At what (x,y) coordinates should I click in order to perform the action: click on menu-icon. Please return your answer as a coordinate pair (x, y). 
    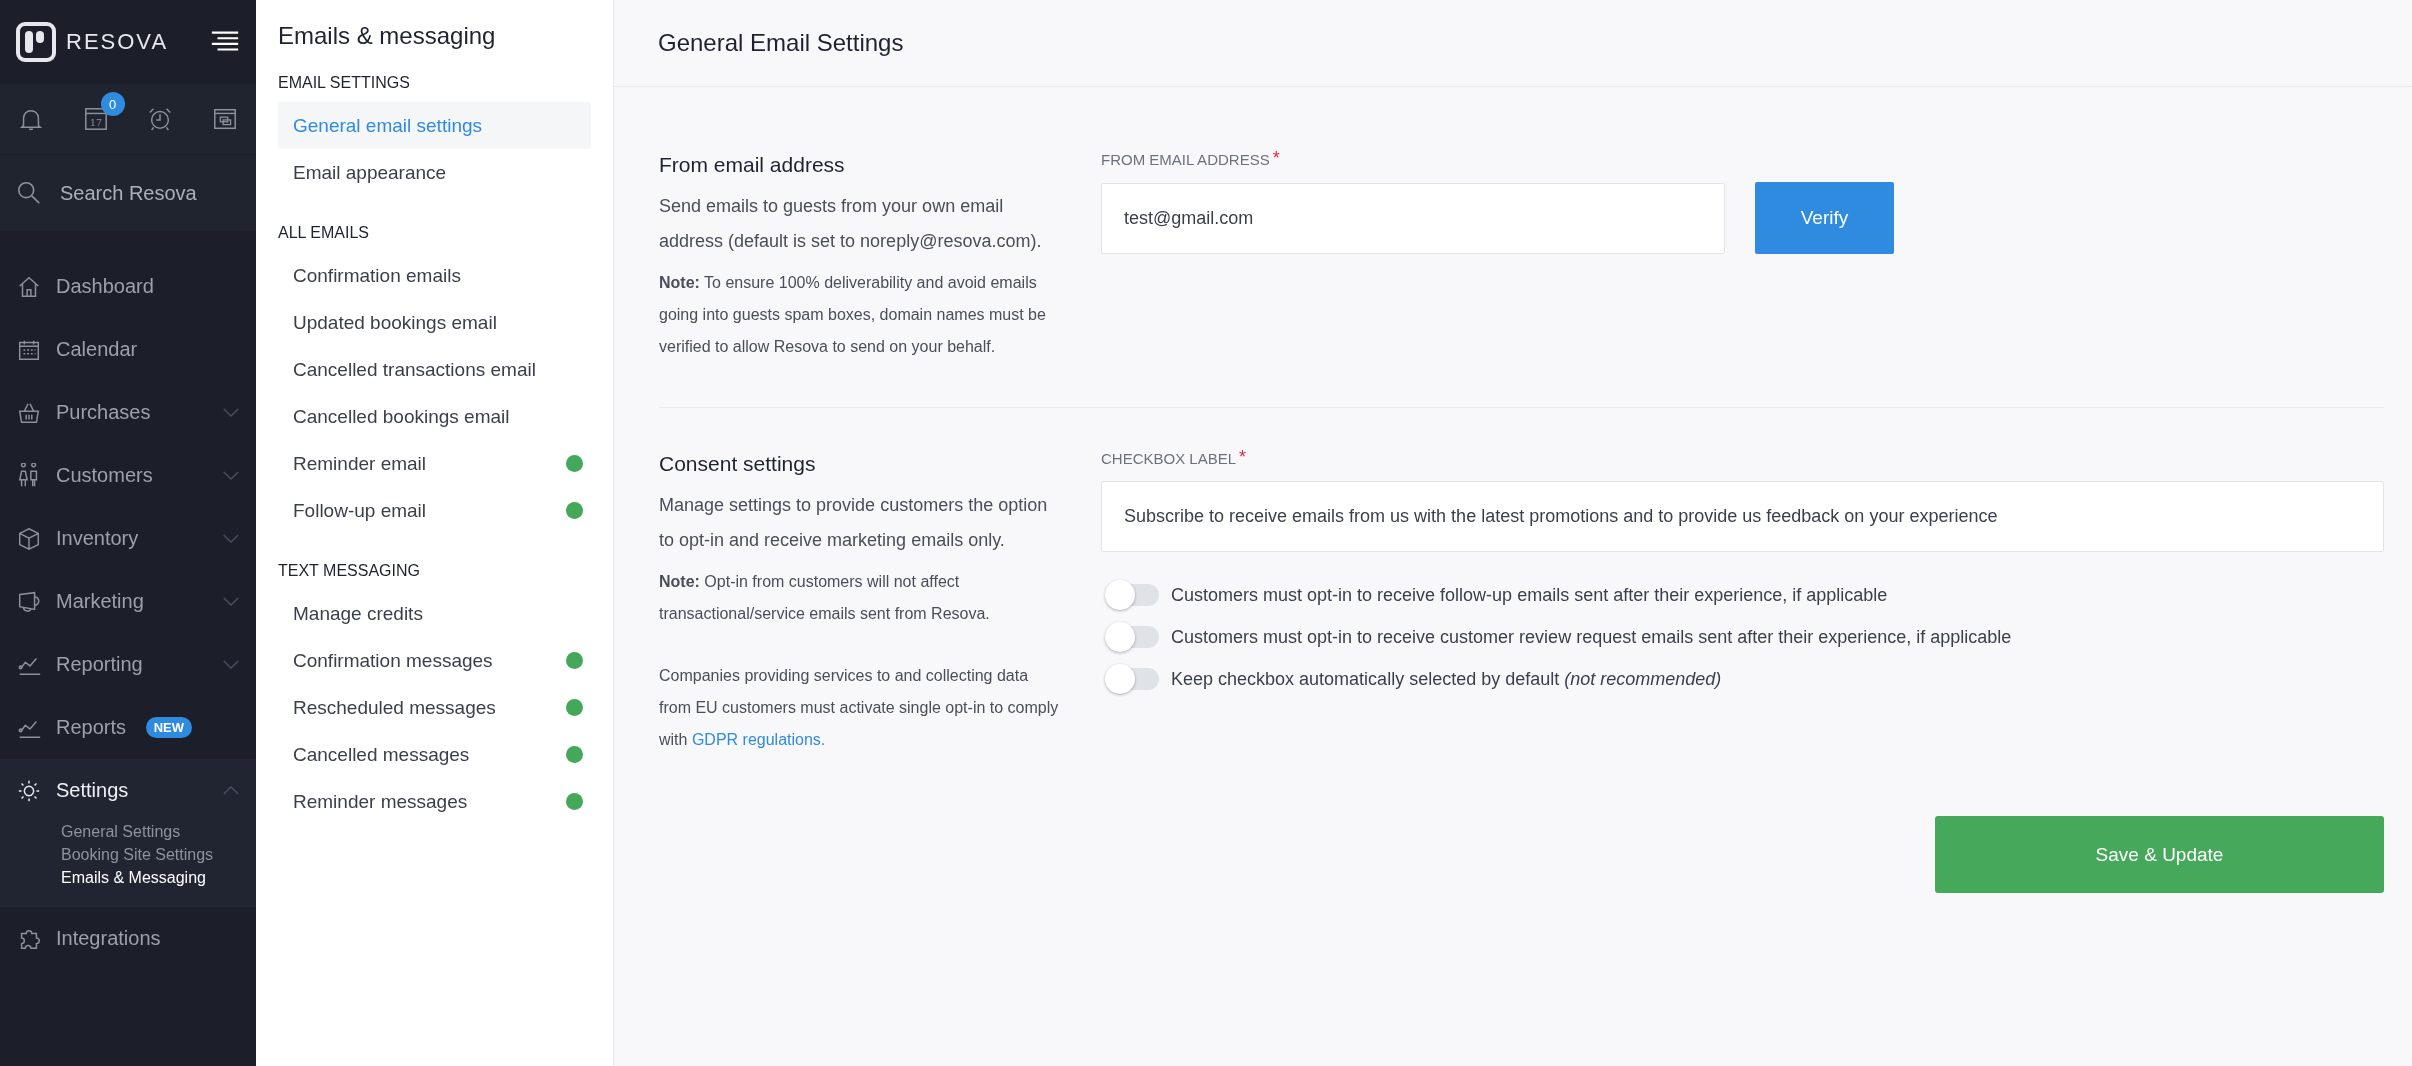
    Looking at the image, I should click on (225, 42).